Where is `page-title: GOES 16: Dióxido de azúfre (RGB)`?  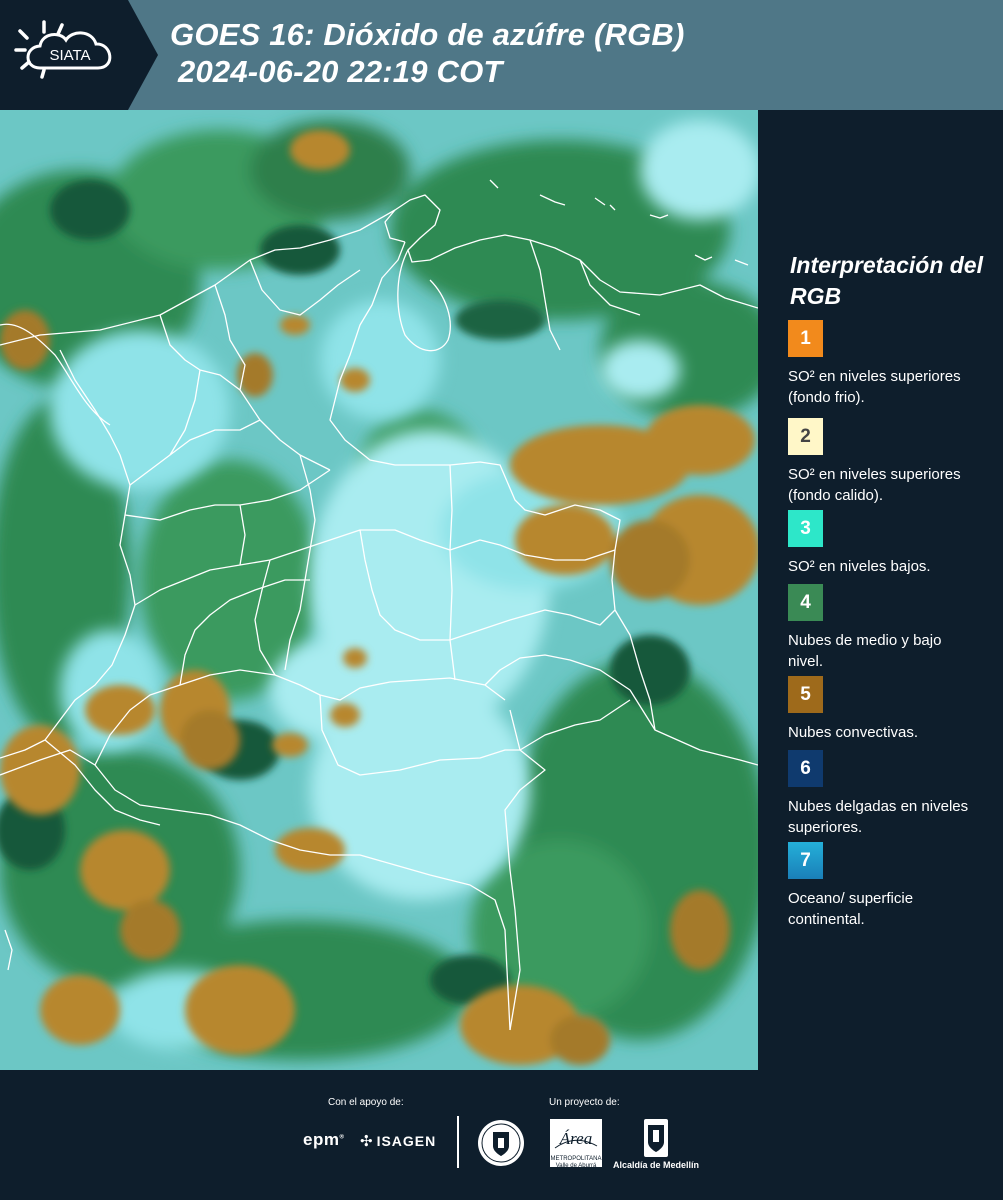
page-title: GOES 16: Dióxido de azúfre (RGB) is located at coordinates (427, 34).